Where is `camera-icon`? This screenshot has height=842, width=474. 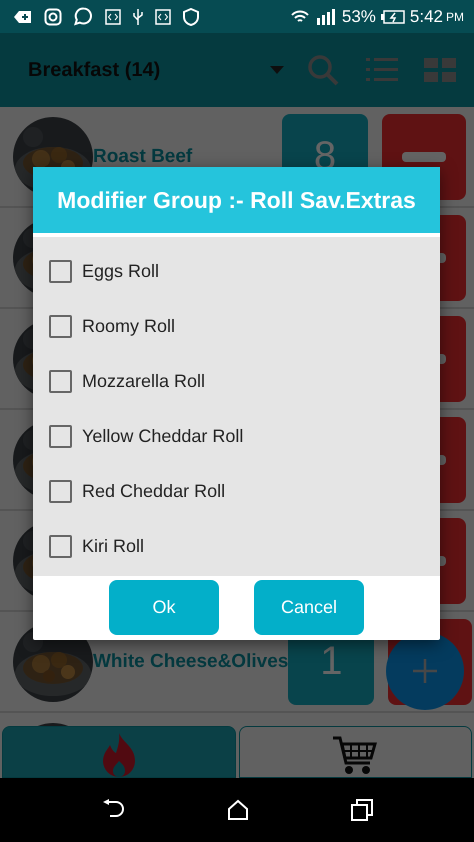 camera-icon is located at coordinates (53, 17).